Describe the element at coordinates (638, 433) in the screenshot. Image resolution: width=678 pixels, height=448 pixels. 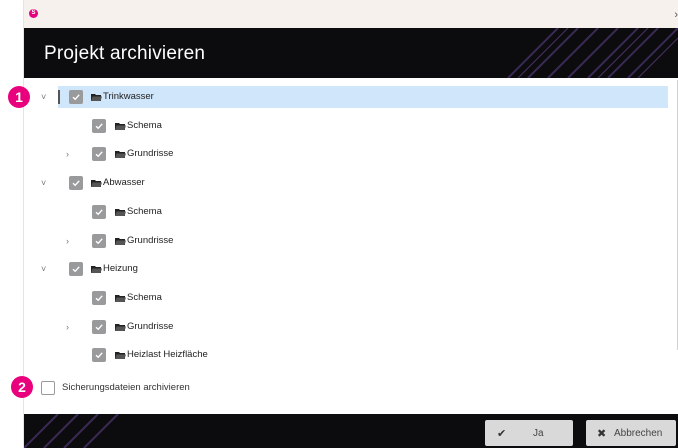
I see `cancel-button-label: Abbrechen` at that location.